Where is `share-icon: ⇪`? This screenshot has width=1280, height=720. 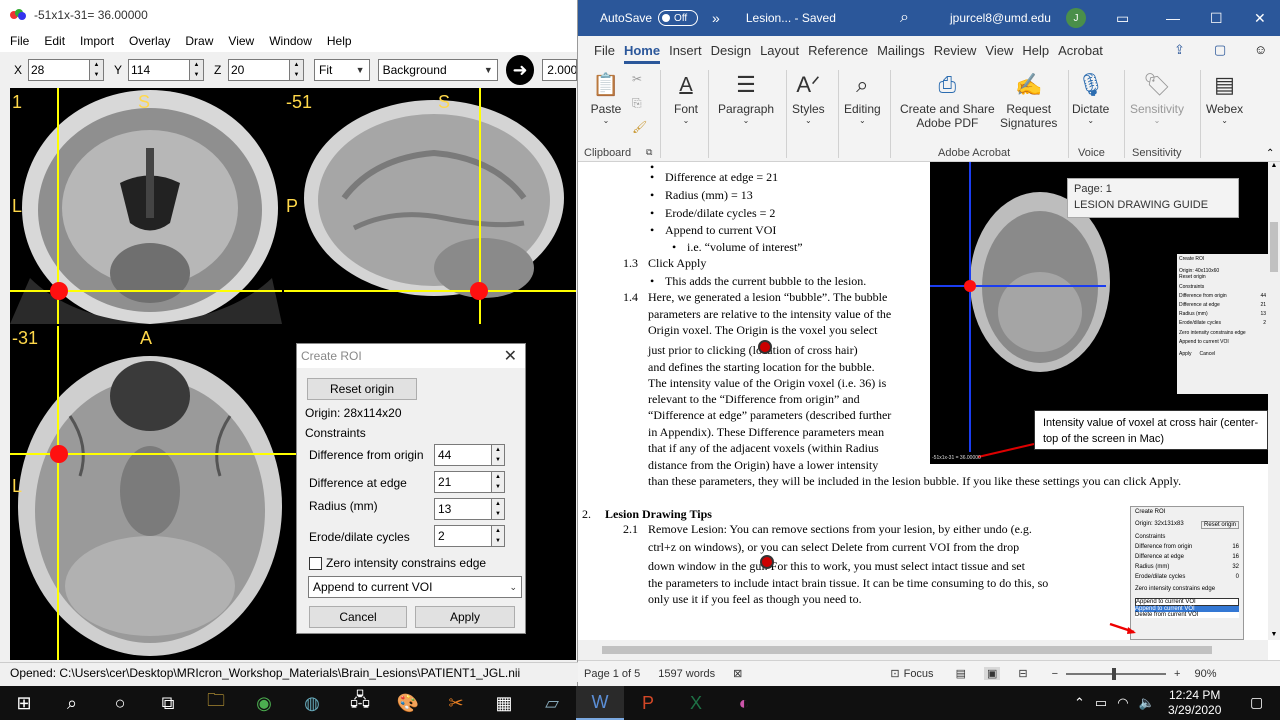
share-icon: ⇪ is located at coordinates (1179, 50).